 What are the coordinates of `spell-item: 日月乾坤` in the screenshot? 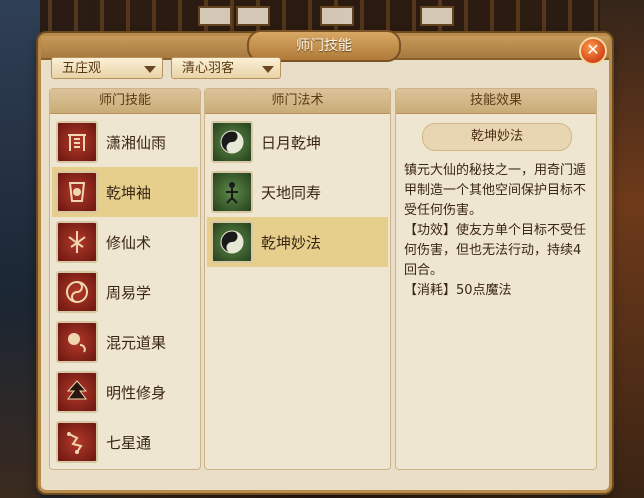 It's located at (297, 142).